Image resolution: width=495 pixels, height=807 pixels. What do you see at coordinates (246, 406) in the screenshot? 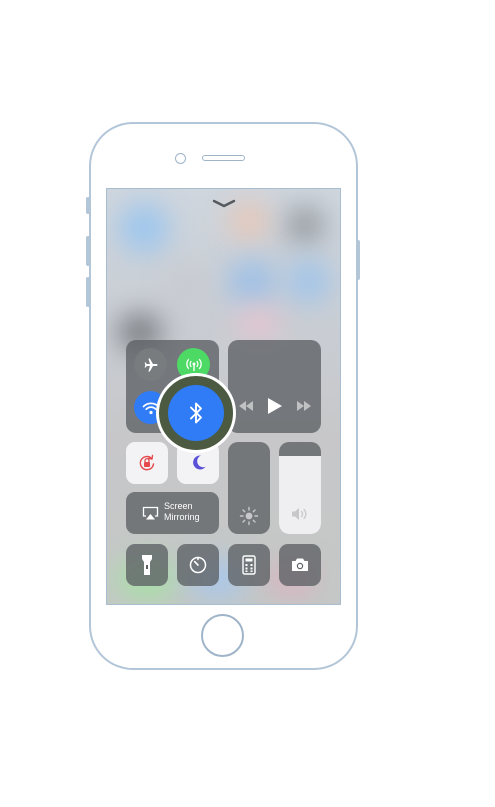
I see `rewind-icon` at bounding box center [246, 406].